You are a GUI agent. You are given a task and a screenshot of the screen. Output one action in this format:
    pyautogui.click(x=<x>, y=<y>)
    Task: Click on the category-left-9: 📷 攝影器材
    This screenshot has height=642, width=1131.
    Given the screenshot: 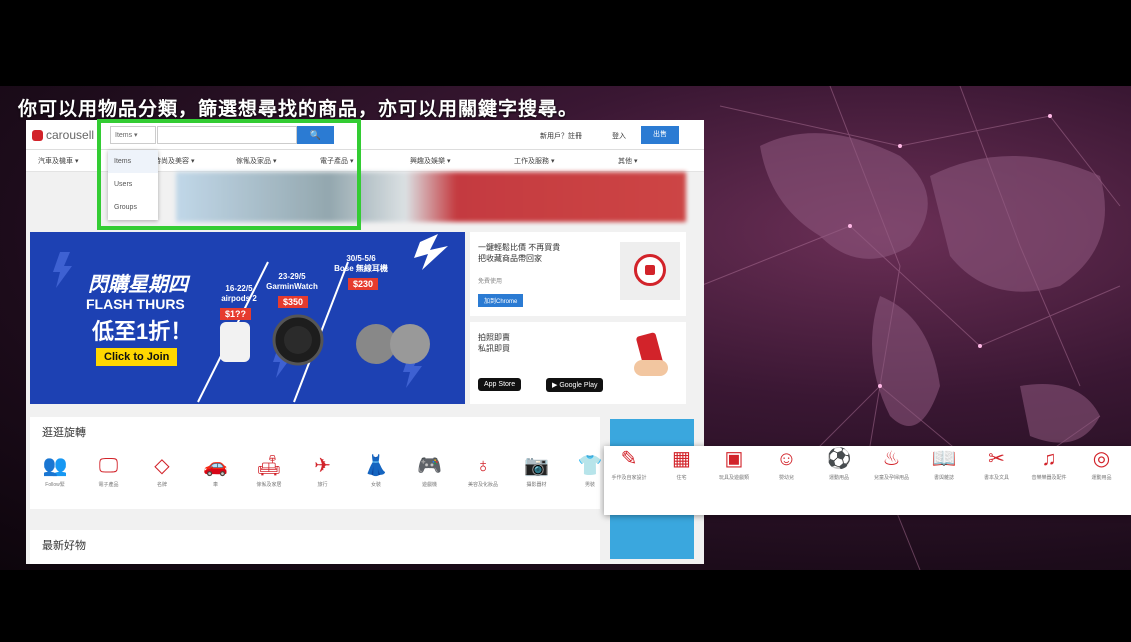 What is the action you would take?
    pyautogui.click(x=537, y=471)
    